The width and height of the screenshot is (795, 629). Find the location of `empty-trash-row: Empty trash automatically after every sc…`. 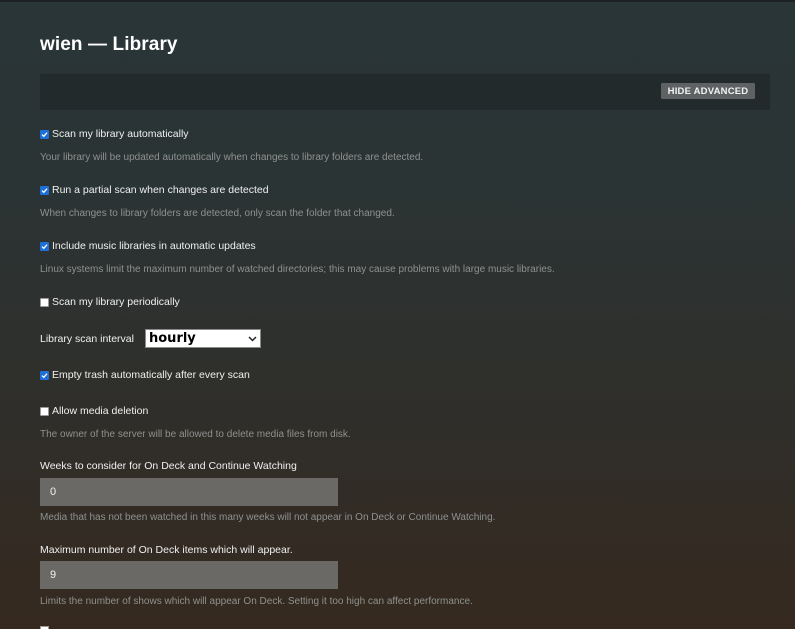

empty-trash-row: Empty trash automatically after every sc… is located at coordinates (145, 375).